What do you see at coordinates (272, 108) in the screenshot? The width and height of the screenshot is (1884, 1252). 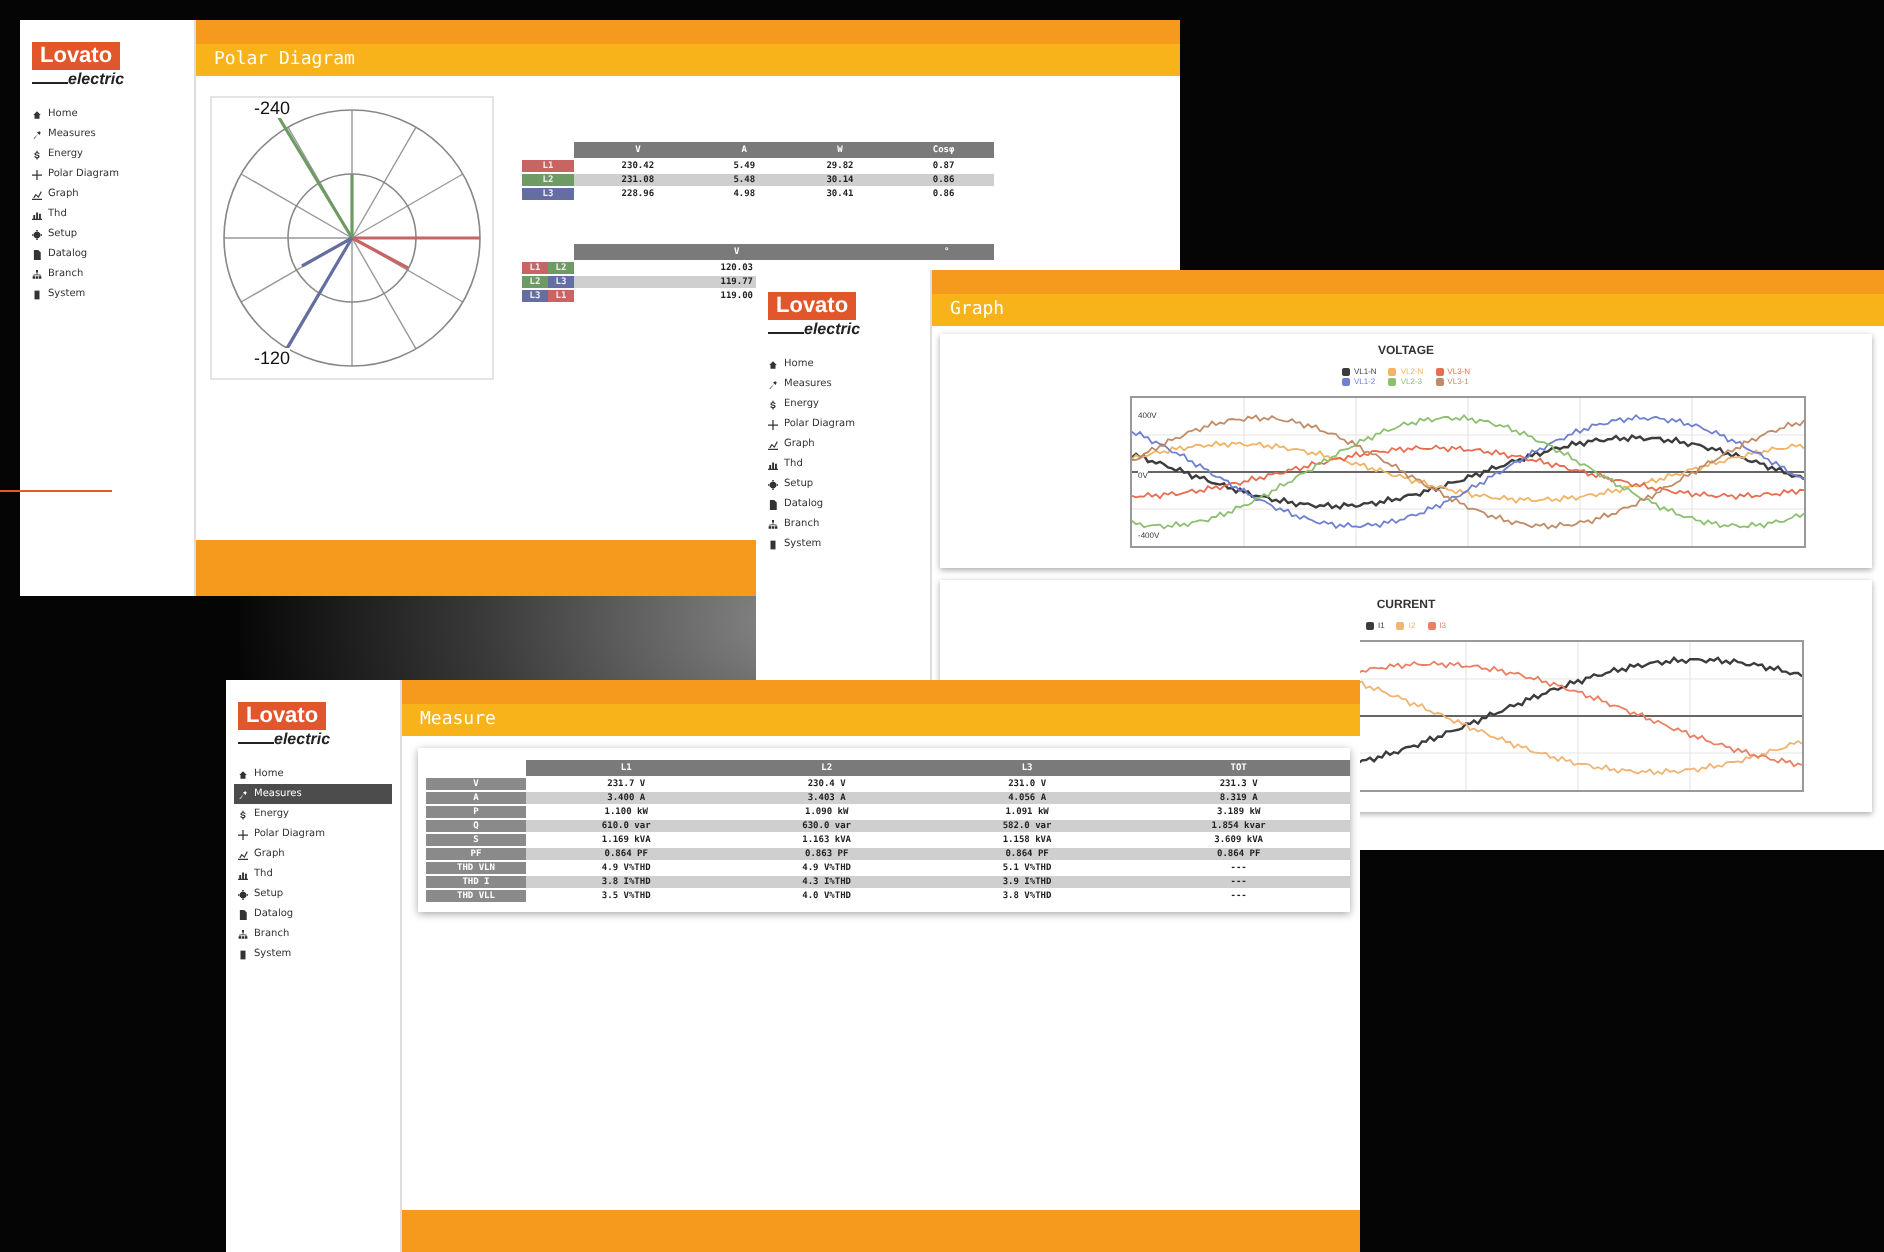 I see `angle-label: -240` at bounding box center [272, 108].